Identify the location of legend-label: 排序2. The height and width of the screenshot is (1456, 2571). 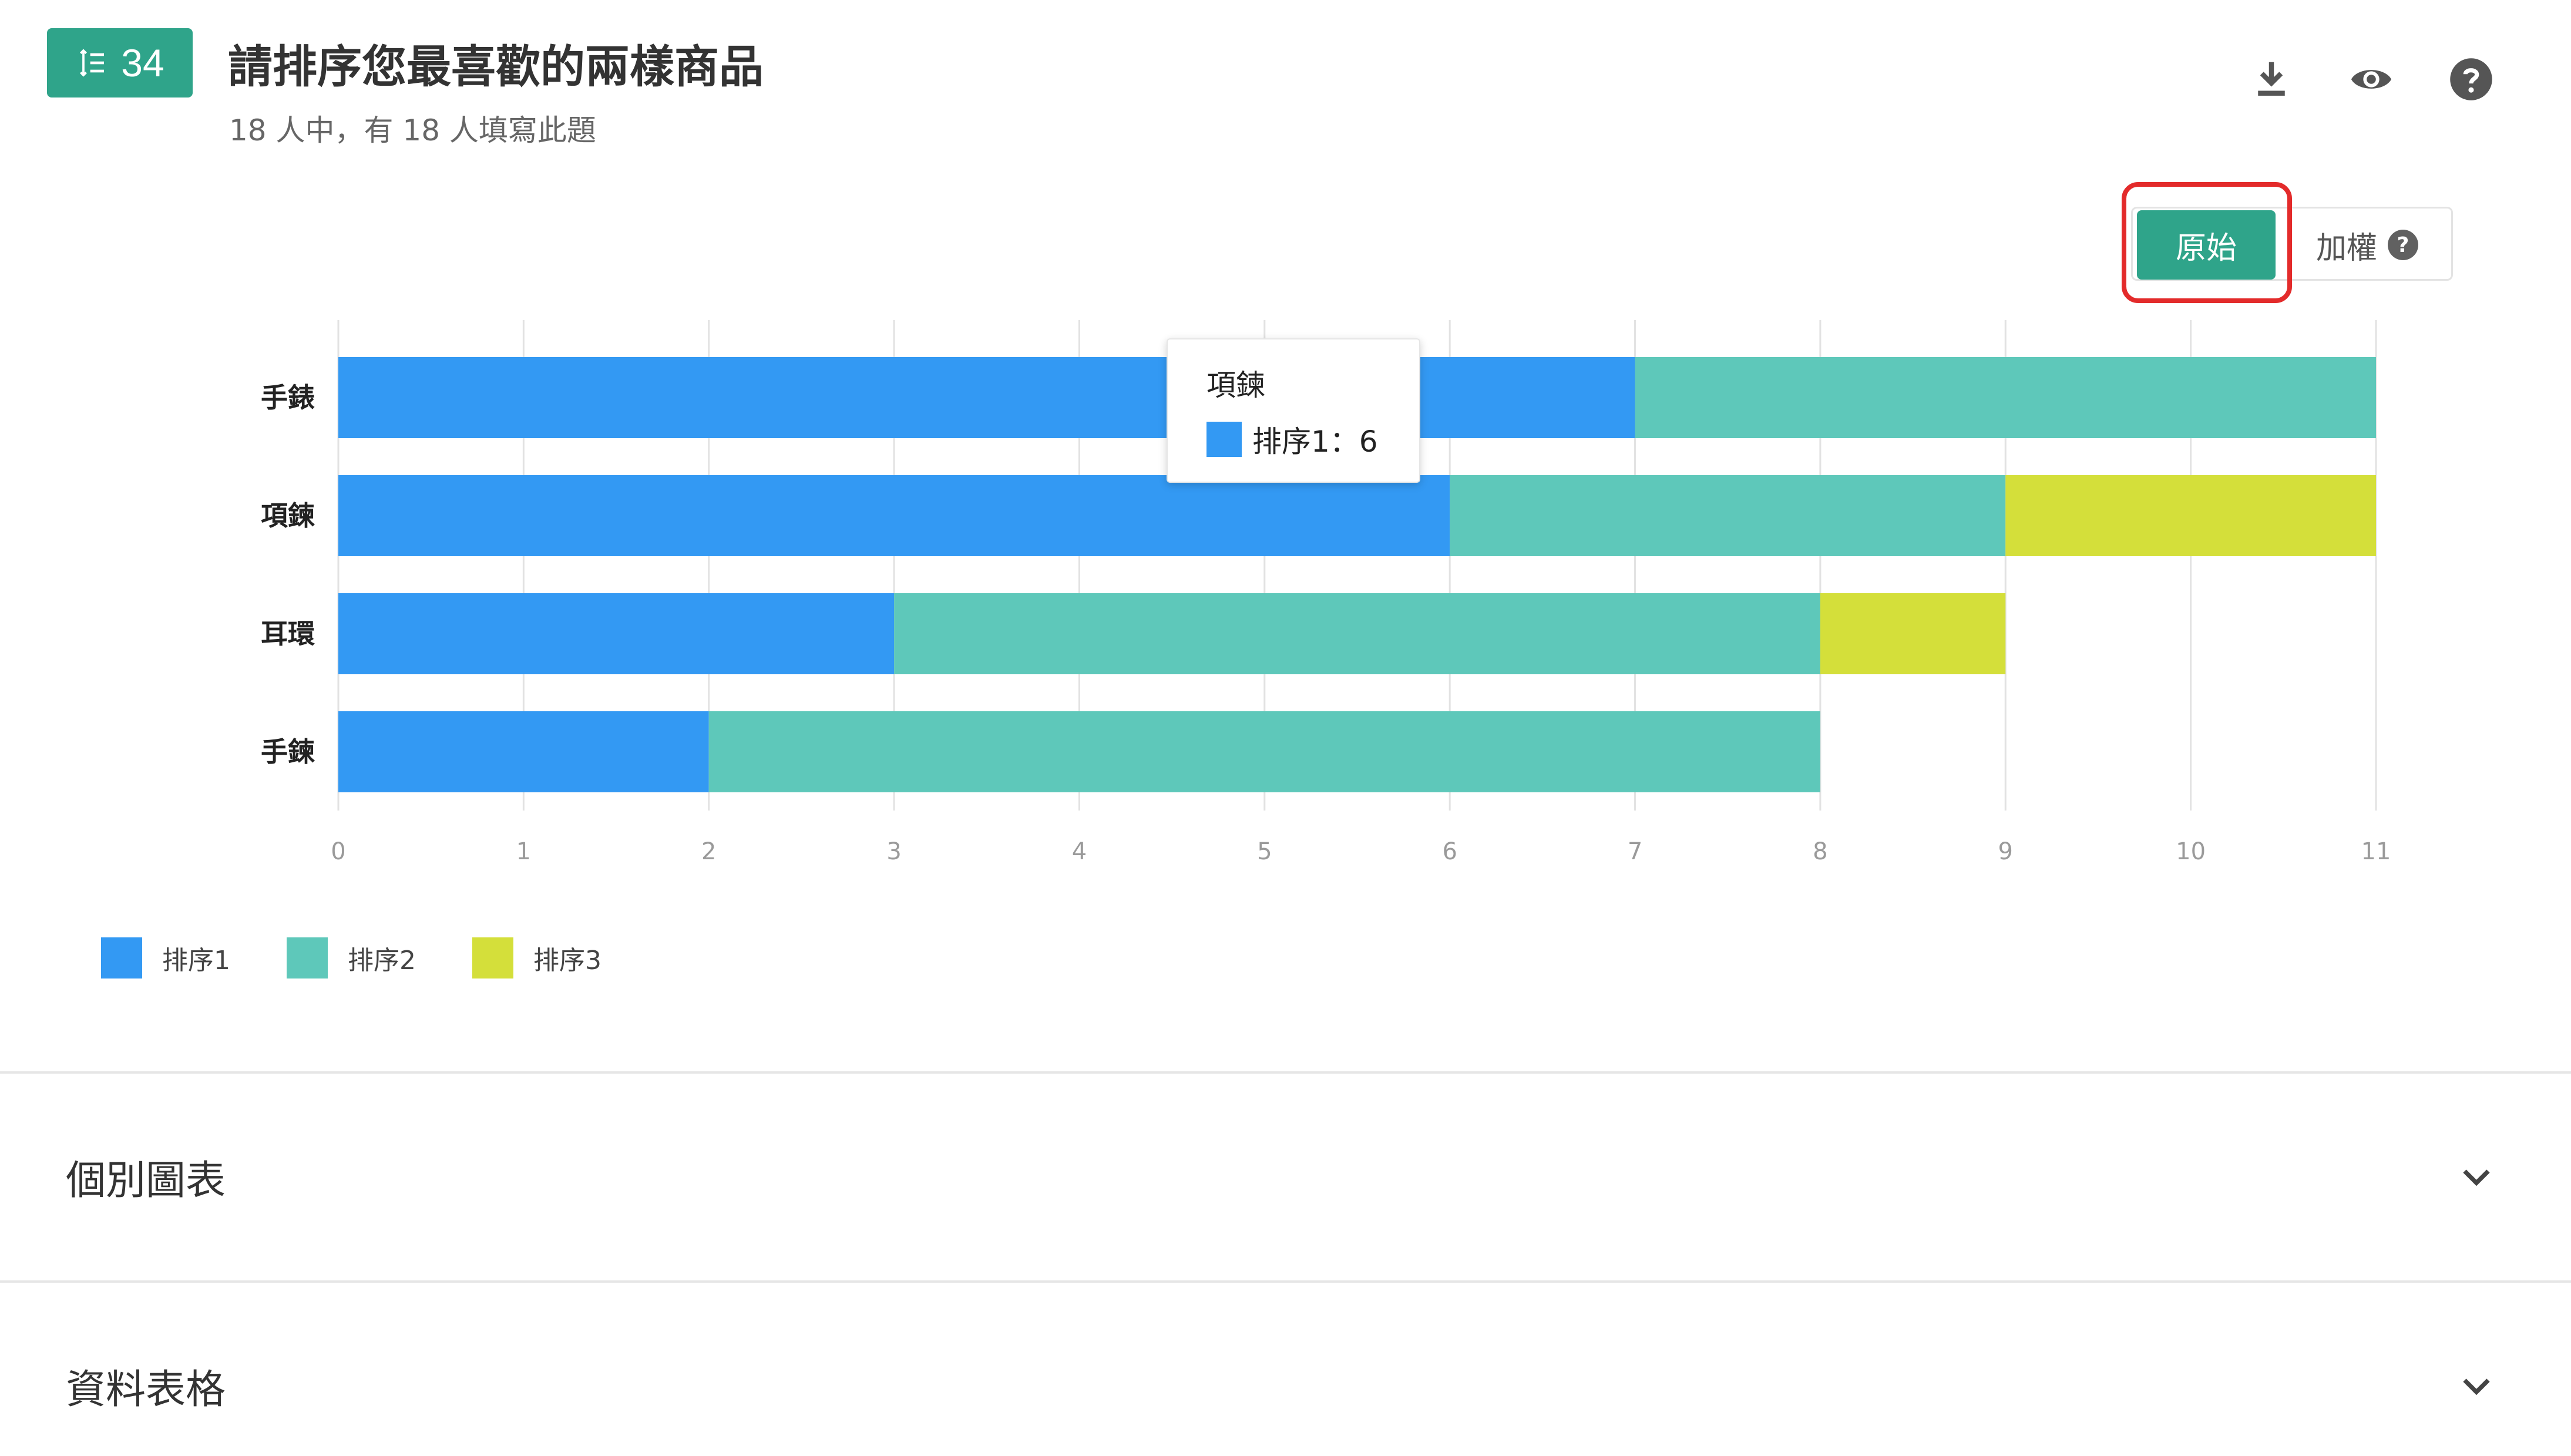
(382, 961).